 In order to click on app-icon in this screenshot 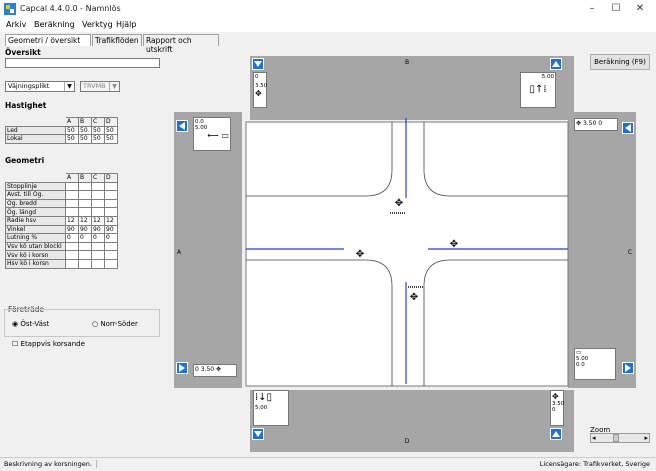, I will do `click(10, 9)`.